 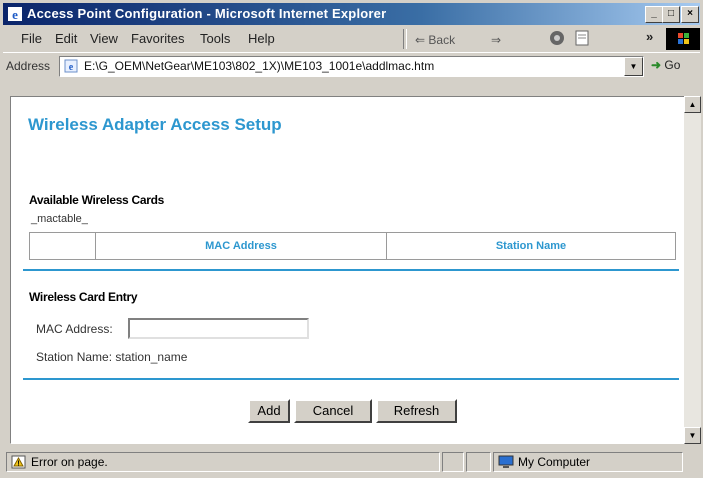 I want to click on menu-view: View, so click(x=104, y=38).